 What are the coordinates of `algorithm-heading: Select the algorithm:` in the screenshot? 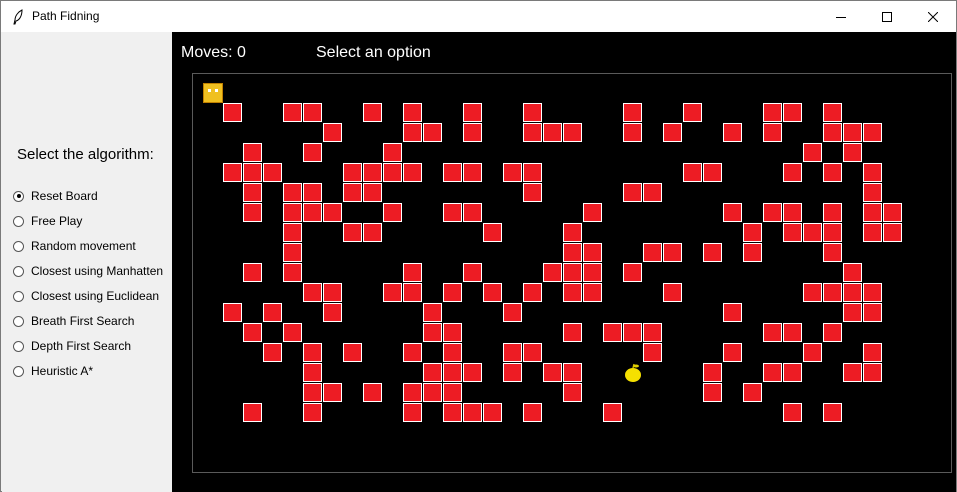 It's located at (85, 154).